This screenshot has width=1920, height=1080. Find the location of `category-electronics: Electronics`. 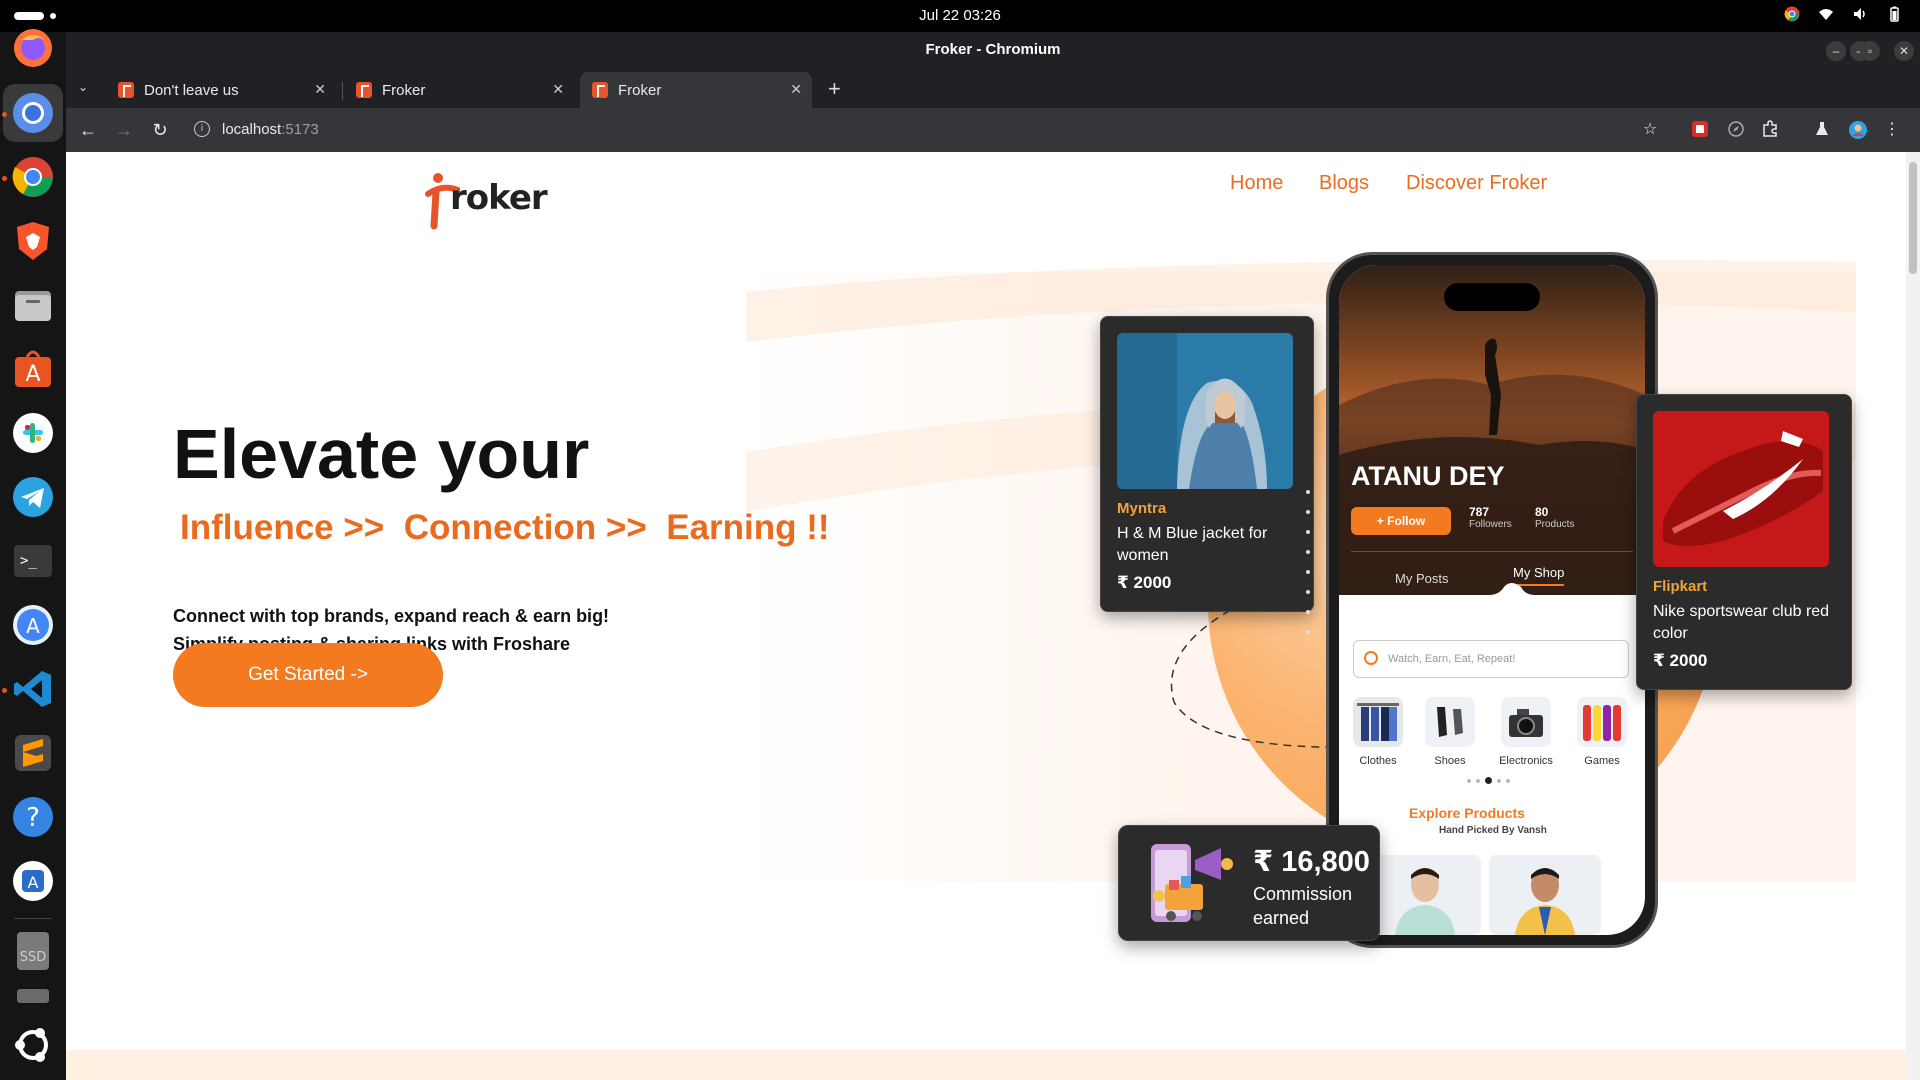

category-electronics: Electronics is located at coordinates (1526, 732).